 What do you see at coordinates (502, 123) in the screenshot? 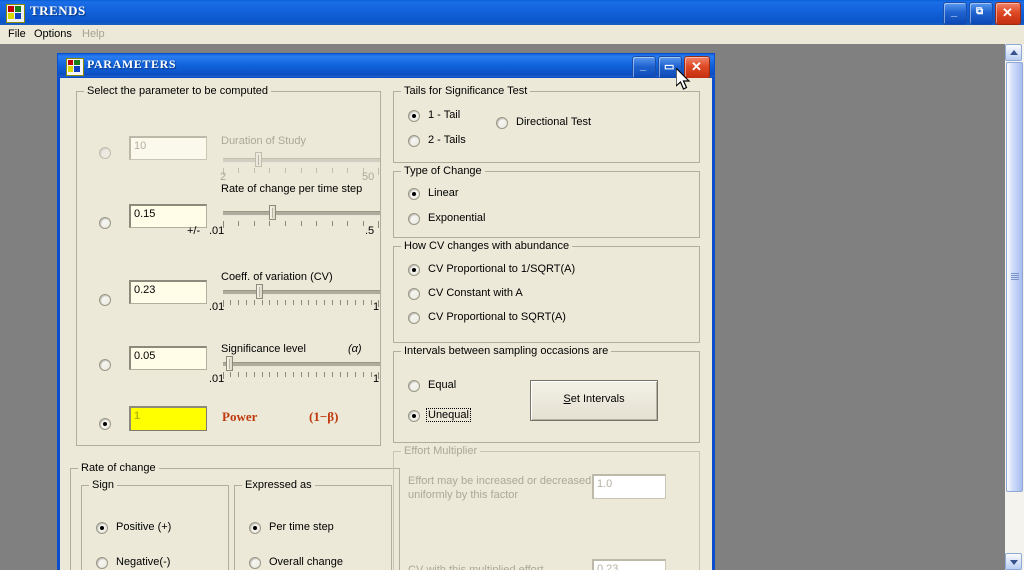
I see `radio-directional-test` at bounding box center [502, 123].